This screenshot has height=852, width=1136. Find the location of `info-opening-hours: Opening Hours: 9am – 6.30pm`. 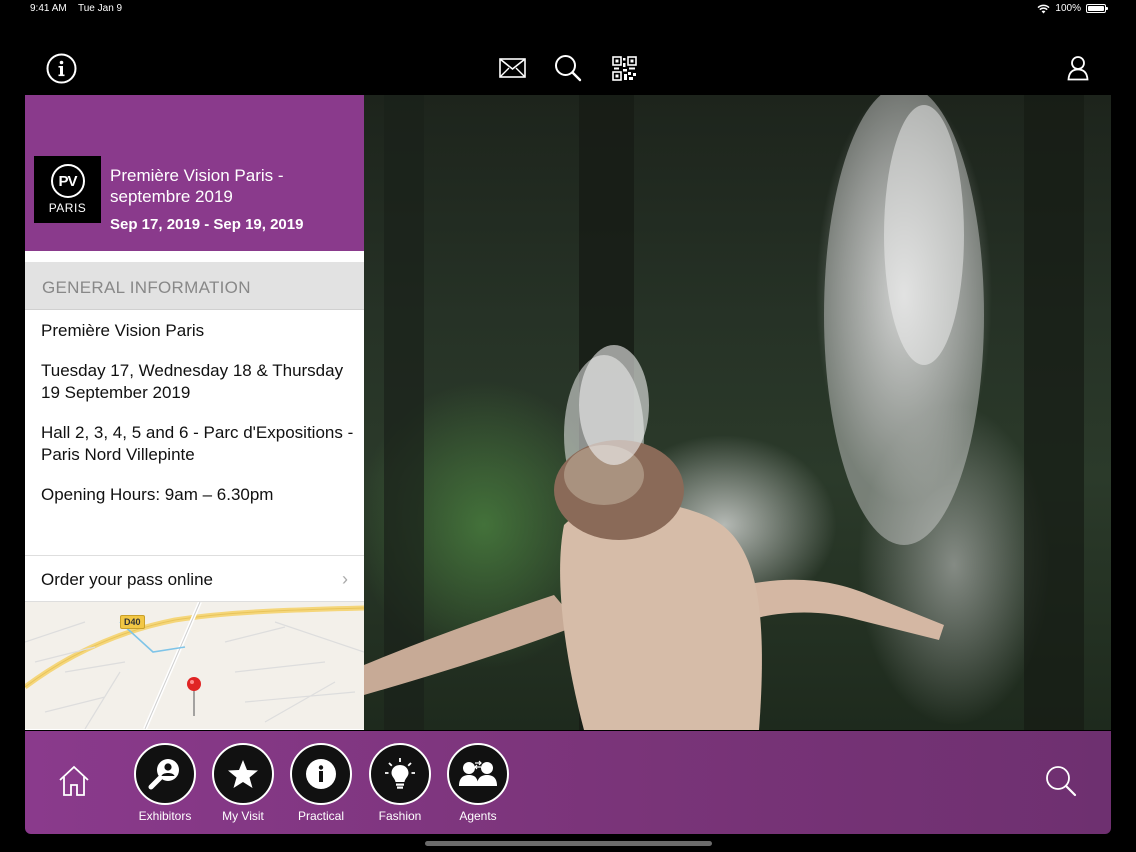

info-opening-hours: Opening Hours: 9am – 6.30pm is located at coordinates (157, 494).